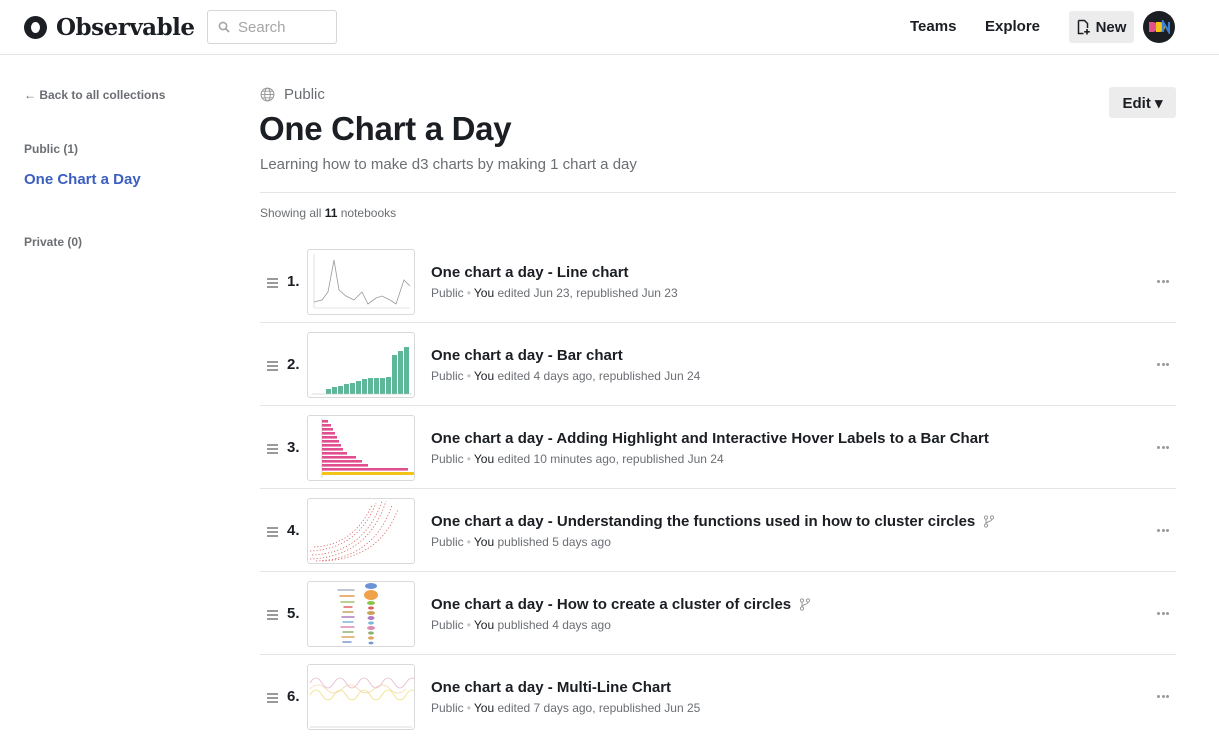 The width and height of the screenshot is (1219, 737). I want to click on notebook-index: 5., so click(293, 613).